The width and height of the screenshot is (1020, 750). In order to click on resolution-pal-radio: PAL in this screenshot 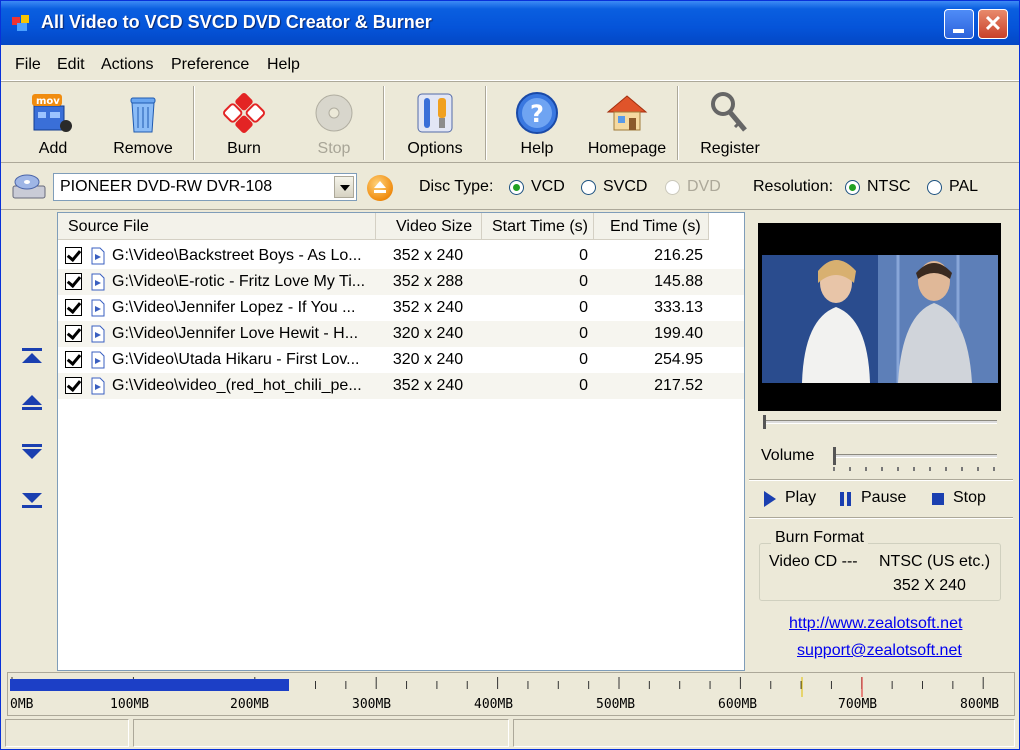, I will do `click(952, 187)`.